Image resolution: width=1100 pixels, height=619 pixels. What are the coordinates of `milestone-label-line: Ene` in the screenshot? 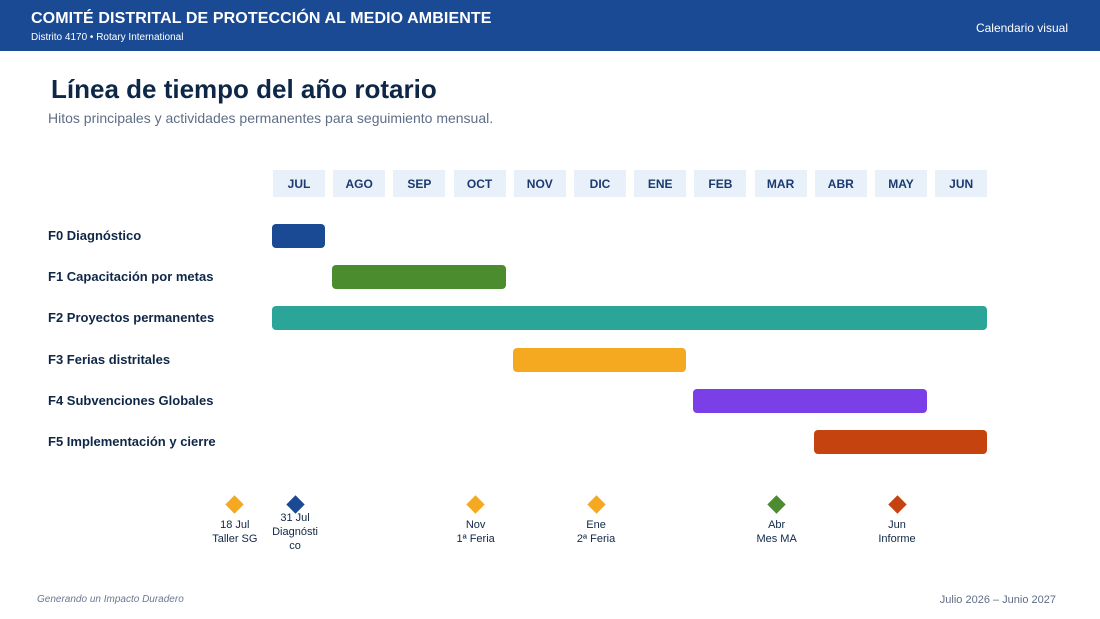 It's located at (596, 525).